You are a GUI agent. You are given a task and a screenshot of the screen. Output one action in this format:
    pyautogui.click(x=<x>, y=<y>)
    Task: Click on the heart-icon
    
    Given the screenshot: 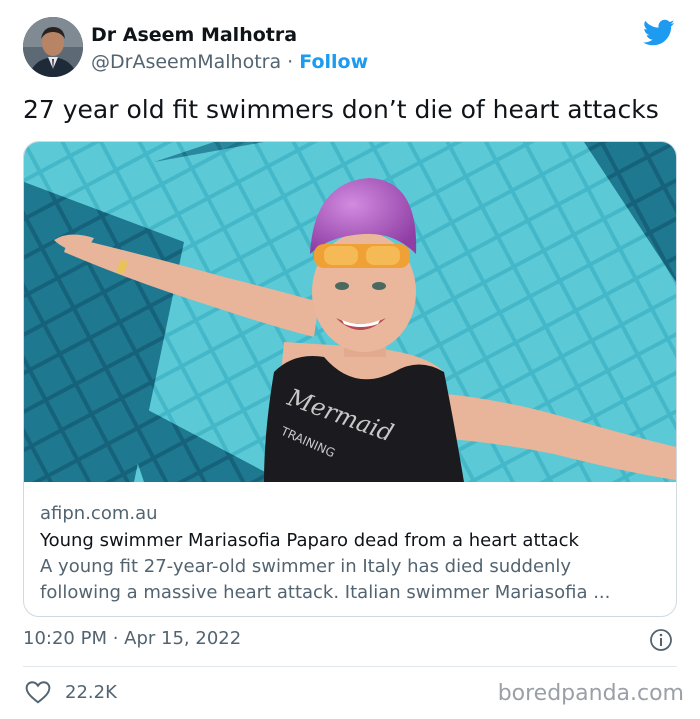 What is the action you would take?
    pyautogui.click(x=38, y=692)
    